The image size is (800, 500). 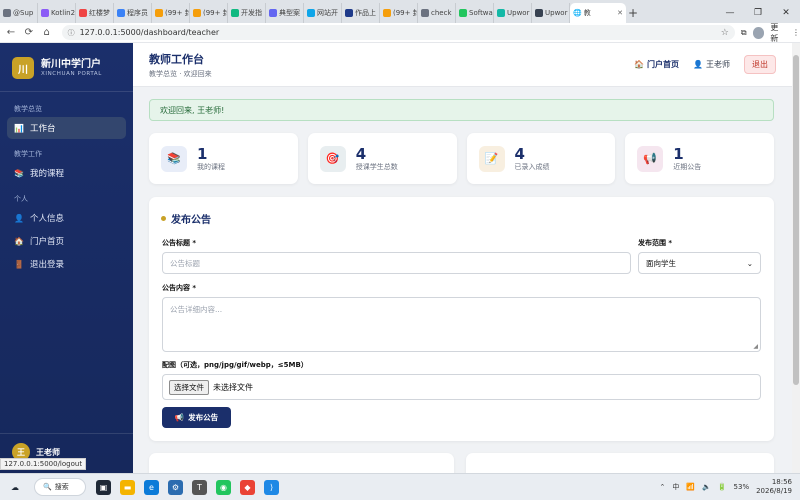 What do you see at coordinates (47, 174) in the screenshot?
I see `sidebar-item-label: 我的课程` at bounding box center [47, 174].